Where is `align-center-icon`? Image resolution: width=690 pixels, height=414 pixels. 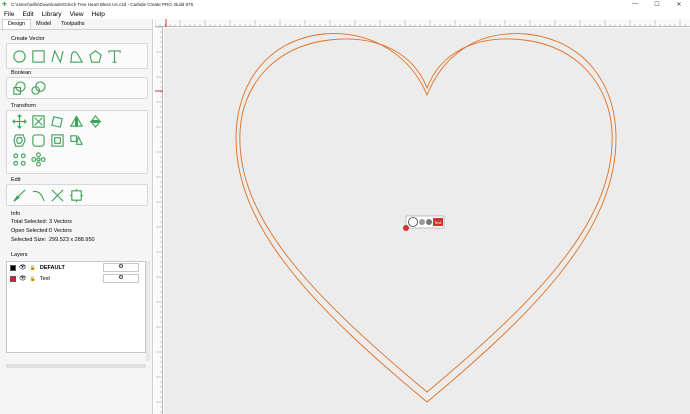
align-center-icon is located at coordinates (57, 140).